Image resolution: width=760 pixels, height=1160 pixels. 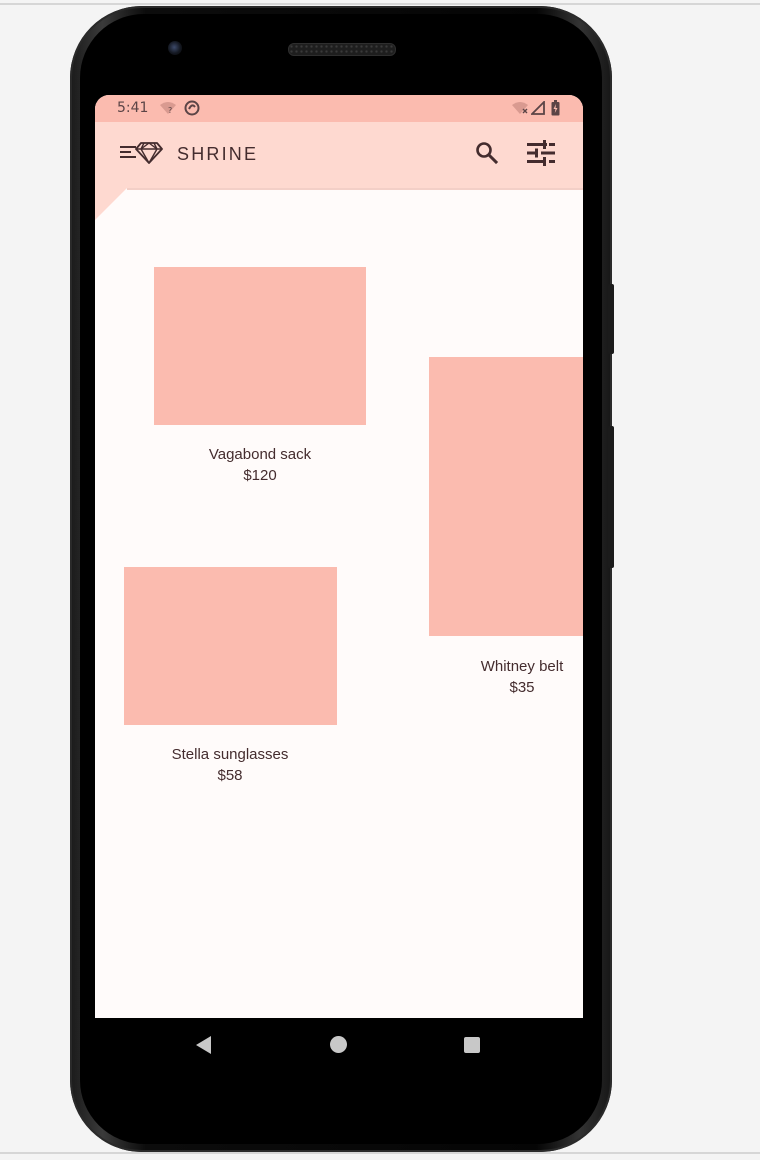 I want to click on product-image-stella-sunglasses, so click(x=230, y=646).